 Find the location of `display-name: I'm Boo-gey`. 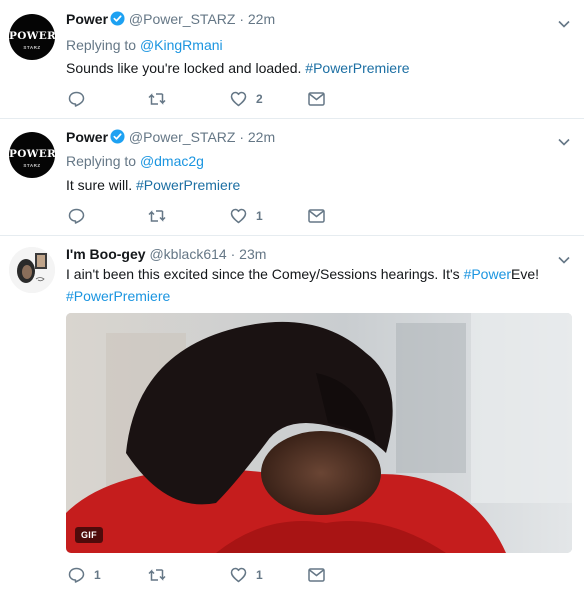

display-name: I'm Boo-gey is located at coordinates (106, 254).